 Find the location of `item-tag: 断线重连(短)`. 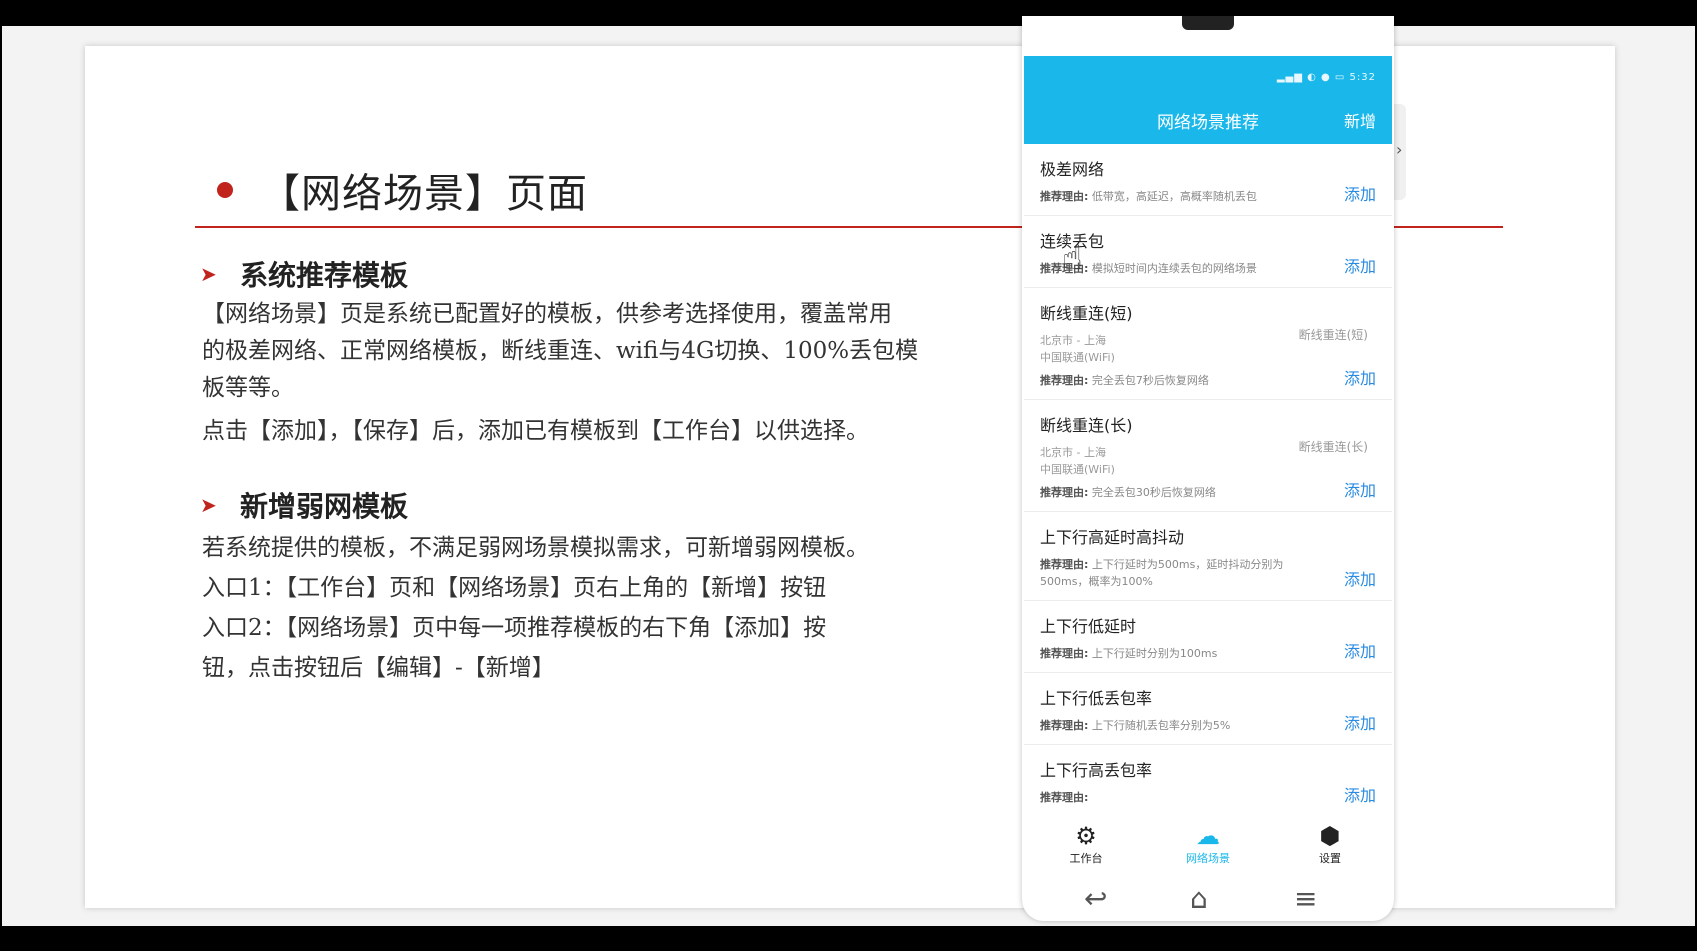

item-tag: 断线重连(短) is located at coordinates (1333, 335).